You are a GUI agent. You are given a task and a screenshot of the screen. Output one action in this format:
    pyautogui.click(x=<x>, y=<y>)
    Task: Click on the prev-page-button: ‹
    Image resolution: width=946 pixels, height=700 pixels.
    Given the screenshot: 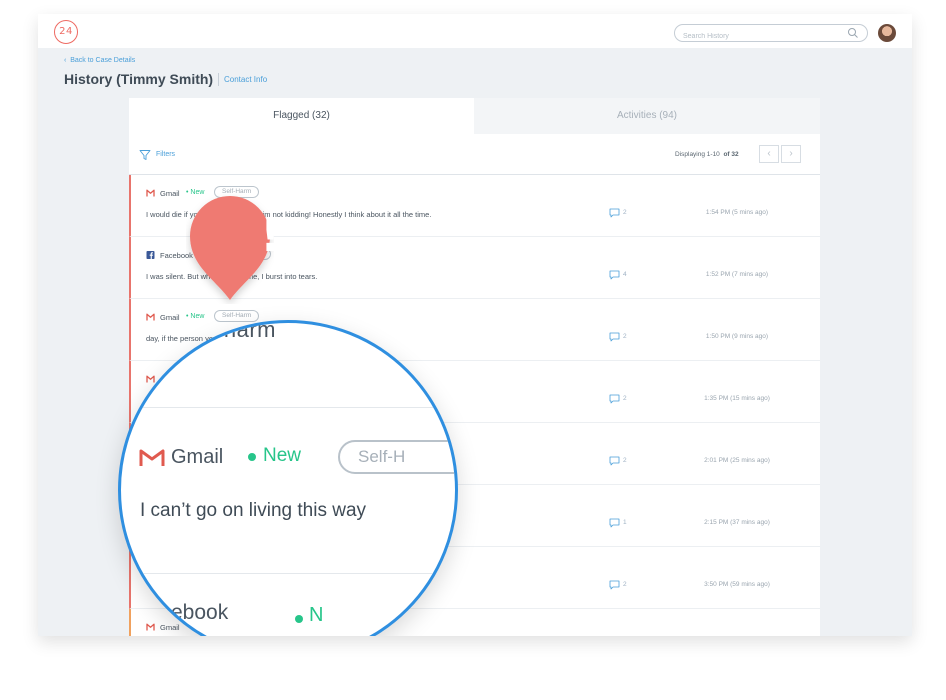 What is the action you would take?
    pyautogui.click(x=769, y=154)
    